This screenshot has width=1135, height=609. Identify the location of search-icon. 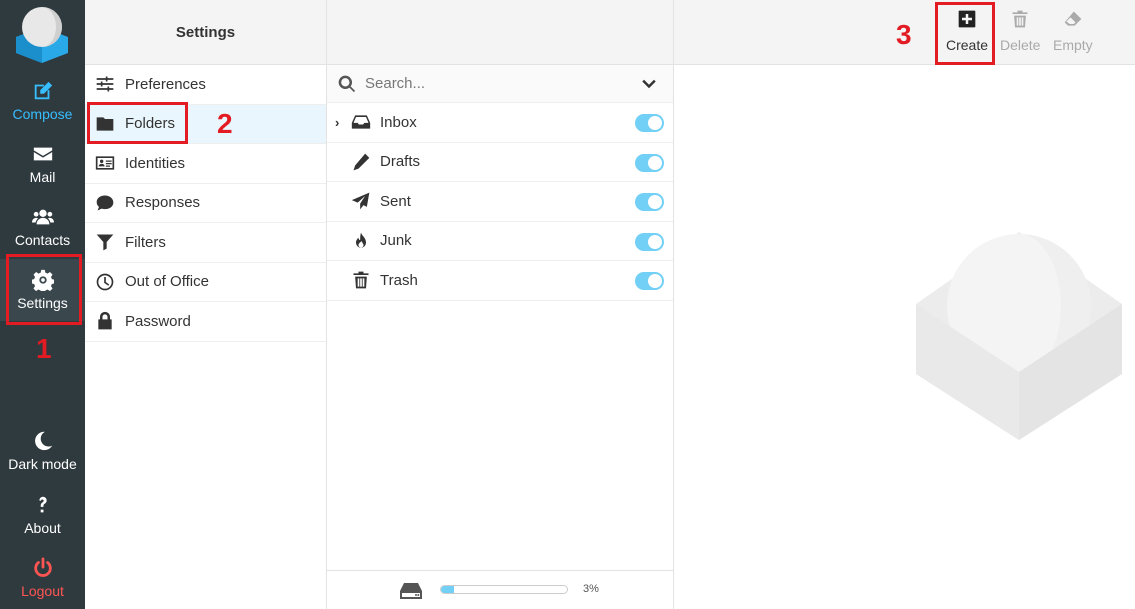
(347, 84).